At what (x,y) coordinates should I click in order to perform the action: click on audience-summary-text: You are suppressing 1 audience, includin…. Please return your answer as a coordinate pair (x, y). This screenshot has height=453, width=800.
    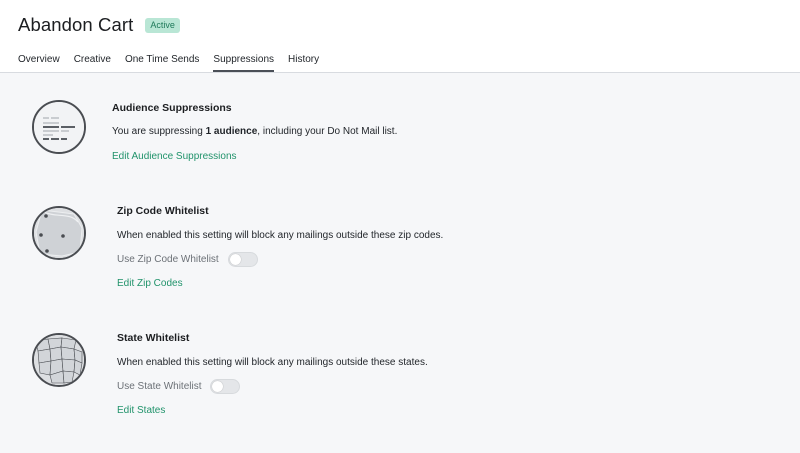
    Looking at the image, I should click on (254, 131).